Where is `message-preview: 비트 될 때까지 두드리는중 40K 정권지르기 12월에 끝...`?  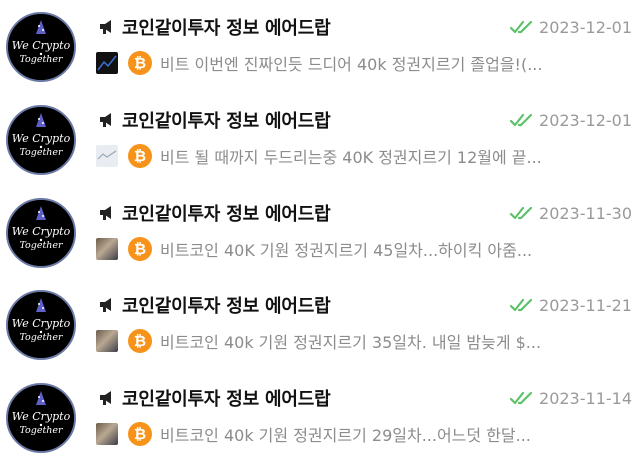 message-preview: 비트 될 때까지 두드리는중 40K 정권지르기 12월에 끝... is located at coordinates (351, 157).